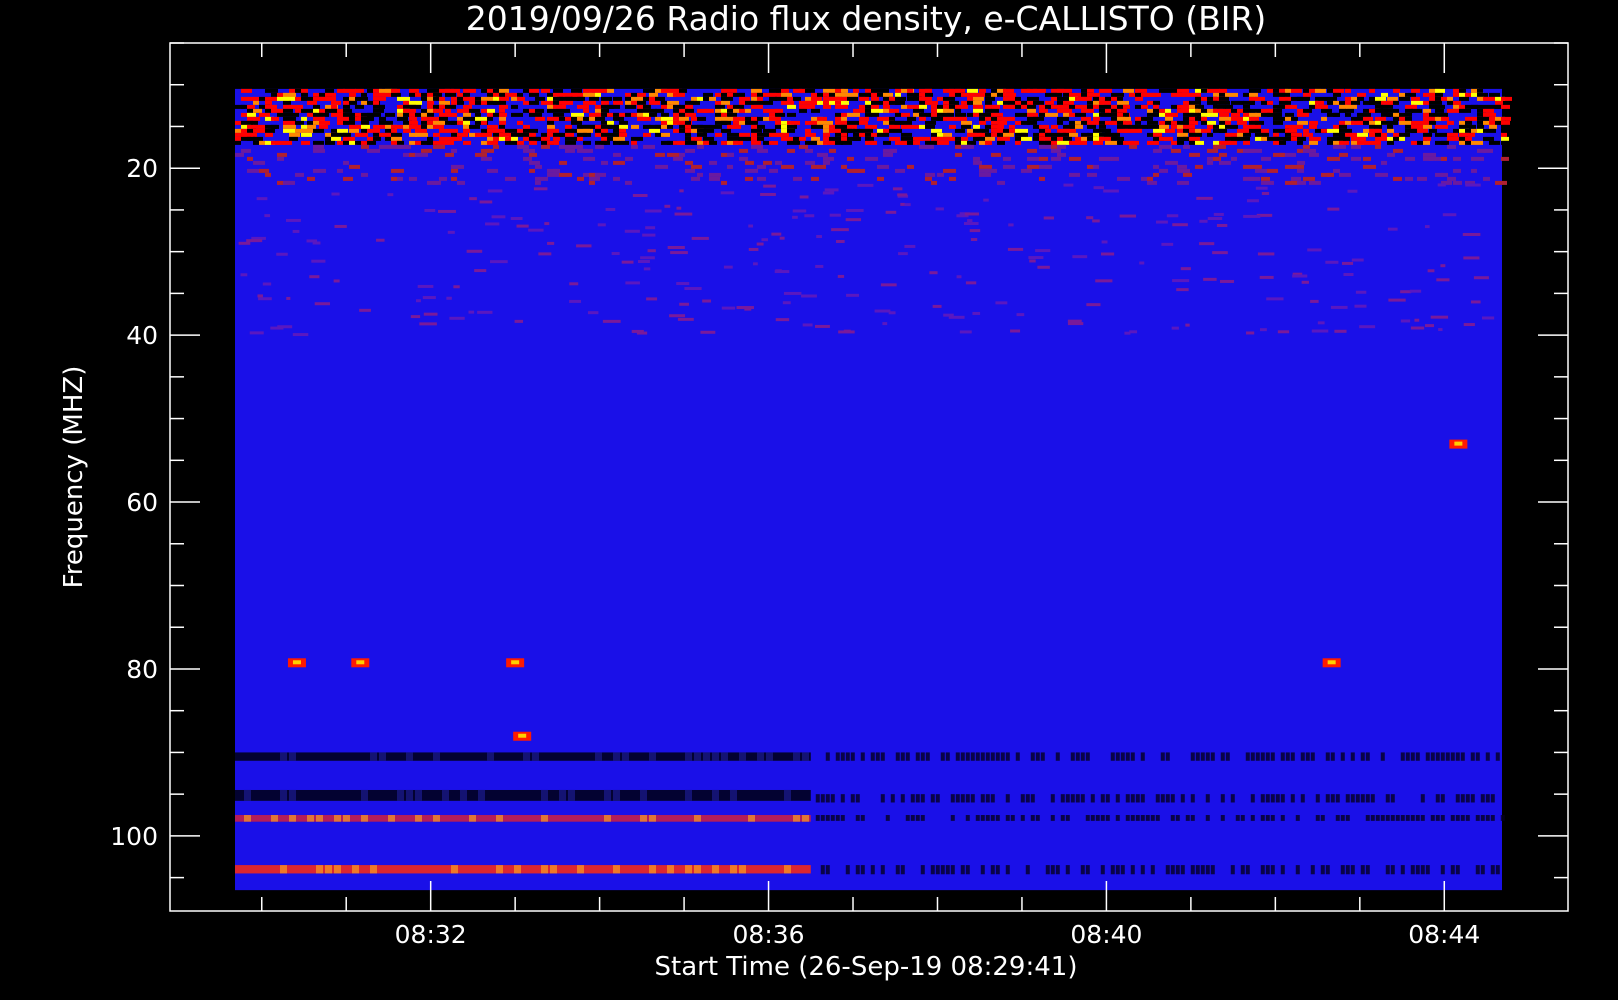  What do you see at coordinates (523, 795) in the screenshot?
I see `band-fill` at bounding box center [523, 795].